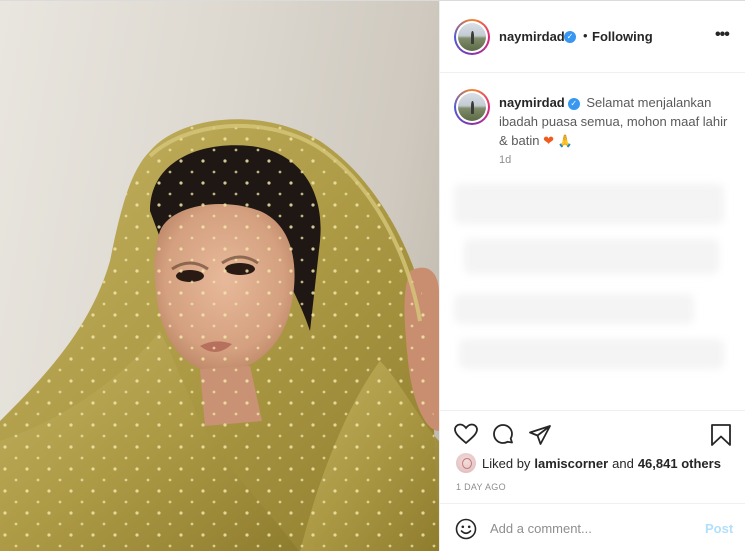  I want to click on post-timestamp: 1 DAY AGO, so click(481, 487).